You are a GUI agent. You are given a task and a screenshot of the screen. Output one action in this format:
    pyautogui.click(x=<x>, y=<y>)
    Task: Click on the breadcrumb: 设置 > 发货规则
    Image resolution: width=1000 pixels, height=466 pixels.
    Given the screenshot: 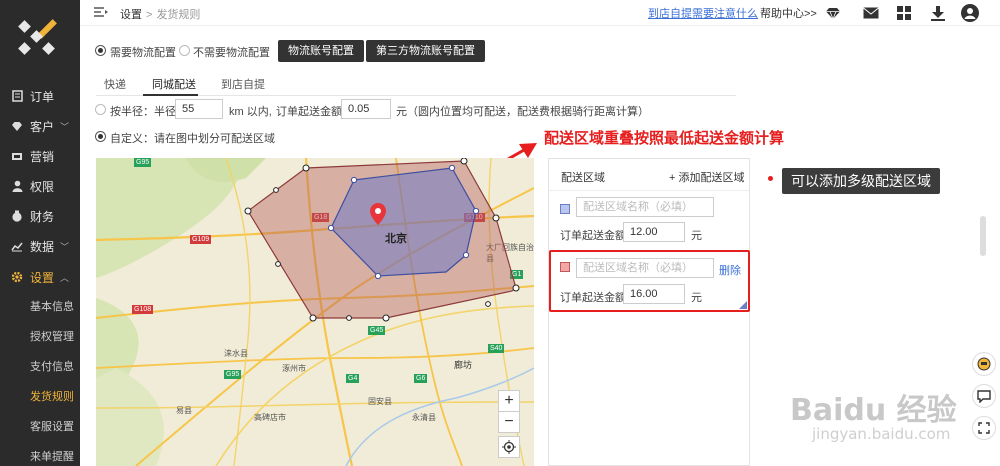 What is the action you would take?
    pyautogui.click(x=160, y=14)
    